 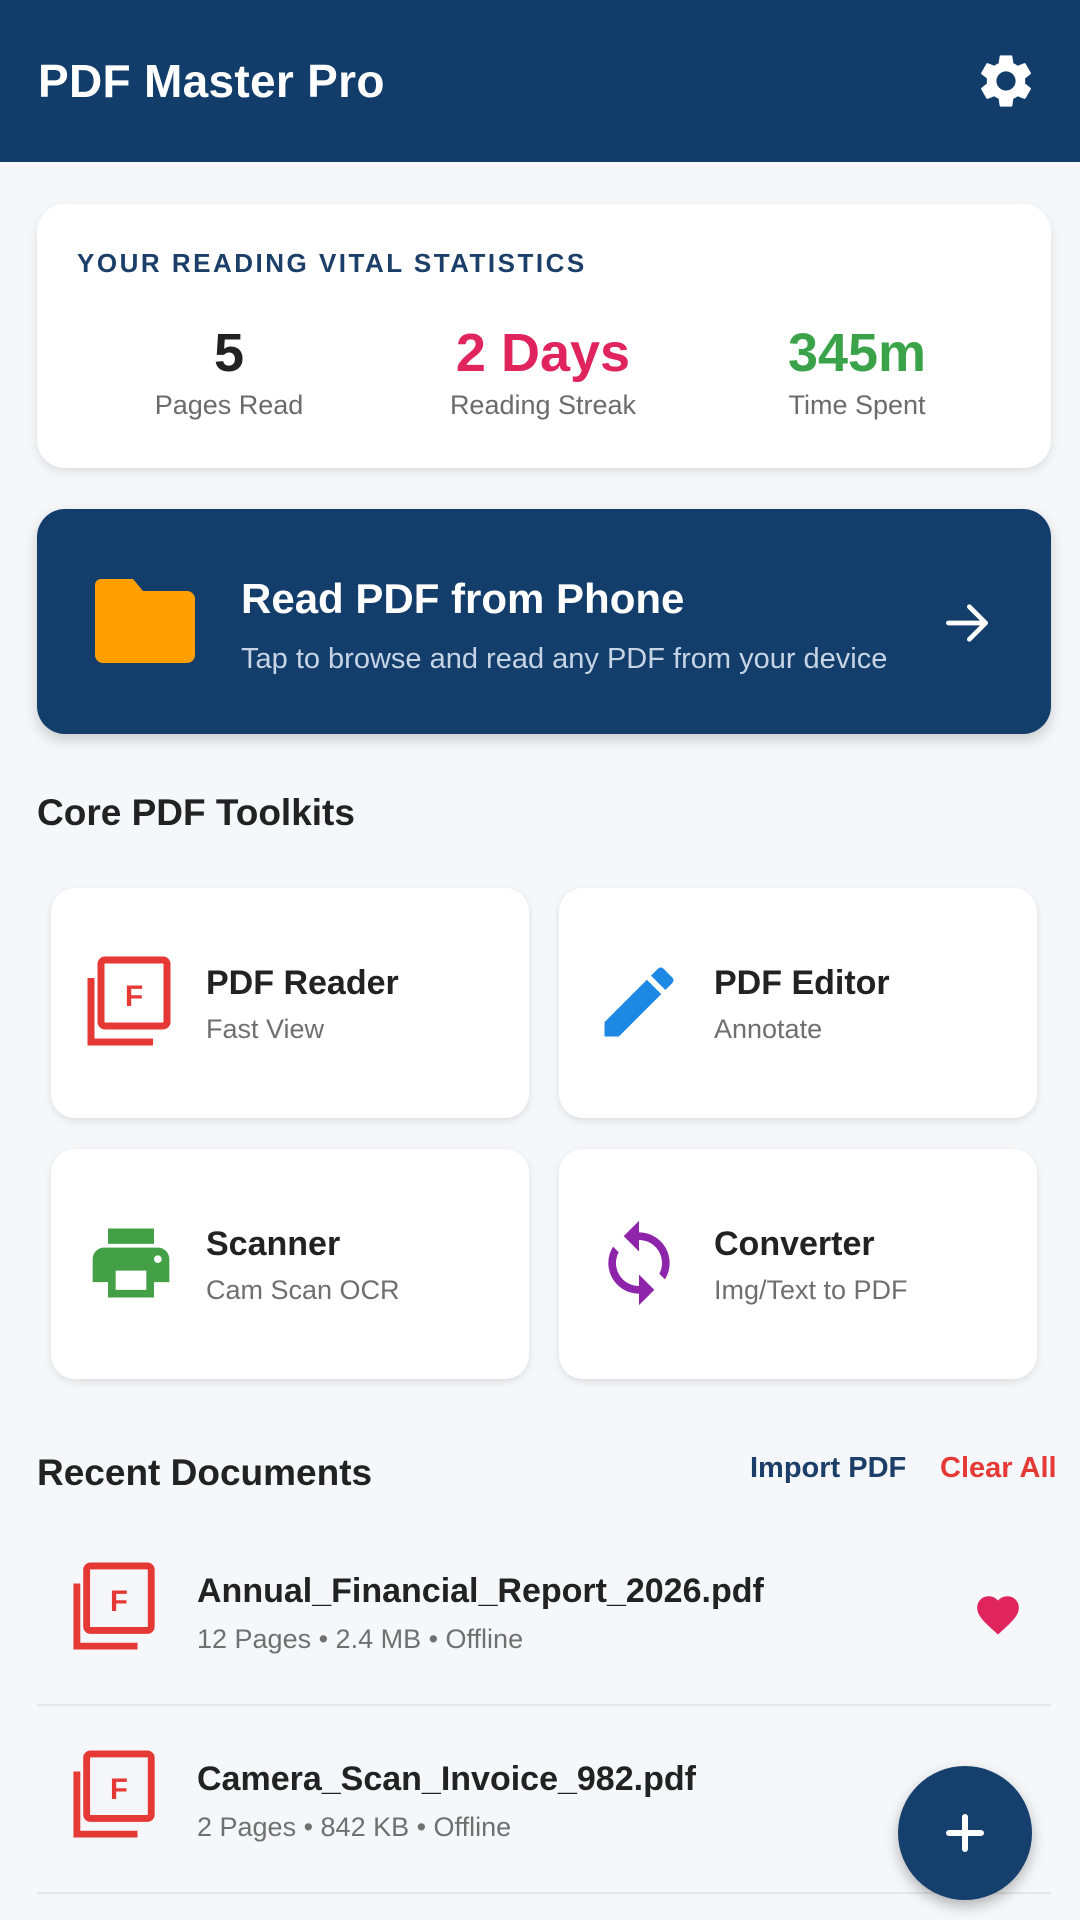 I want to click on stat-pages-read: 5 Pages Read, so click(x=229, y=371).